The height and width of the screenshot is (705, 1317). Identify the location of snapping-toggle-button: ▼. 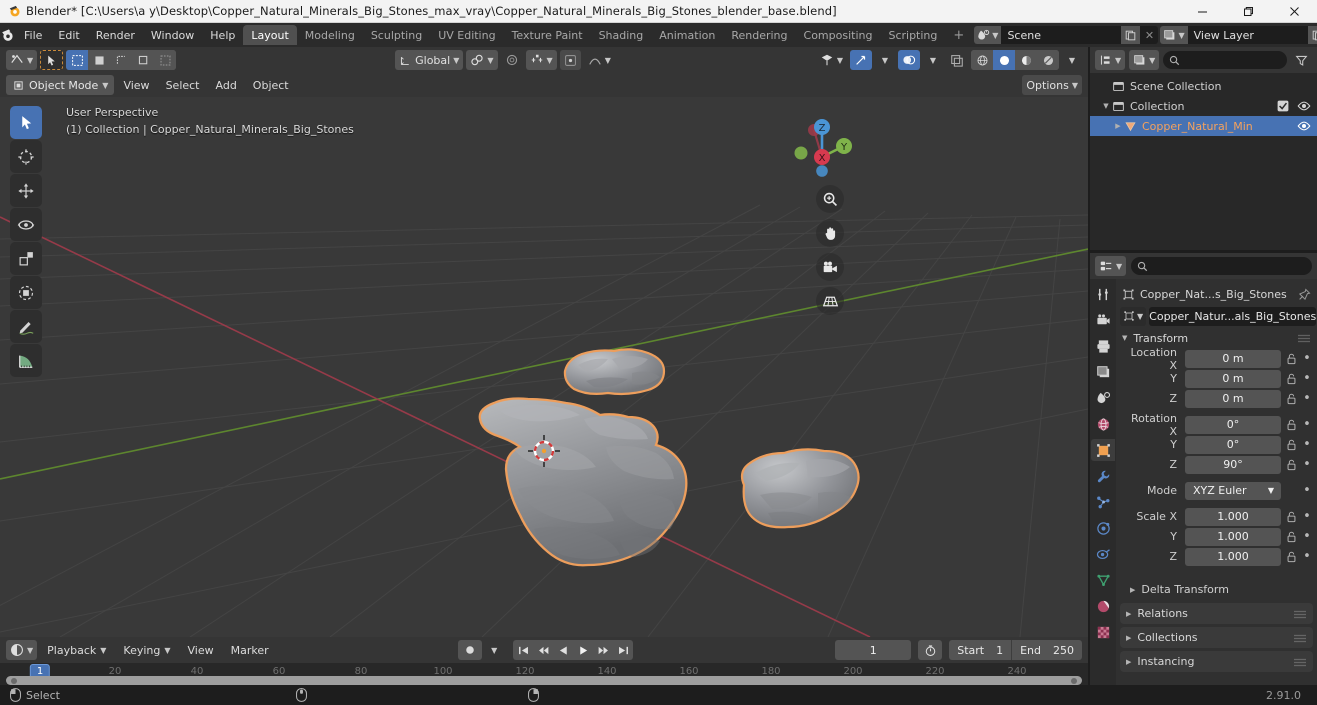
(541, 60).